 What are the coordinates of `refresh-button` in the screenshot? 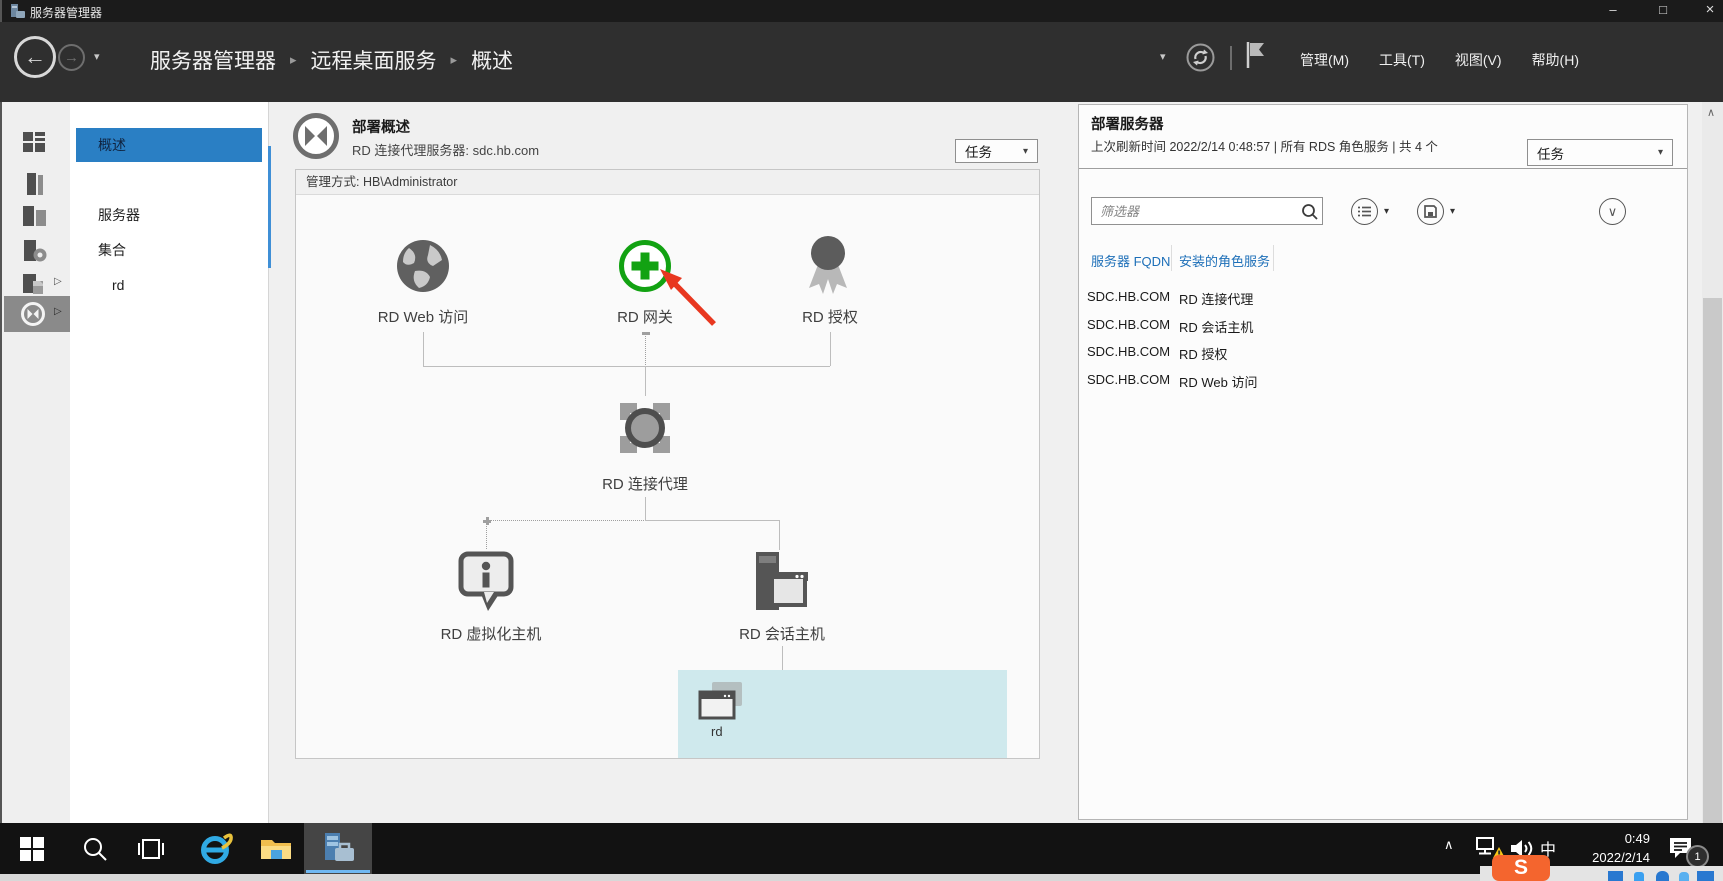 It's located at (1200, 60).